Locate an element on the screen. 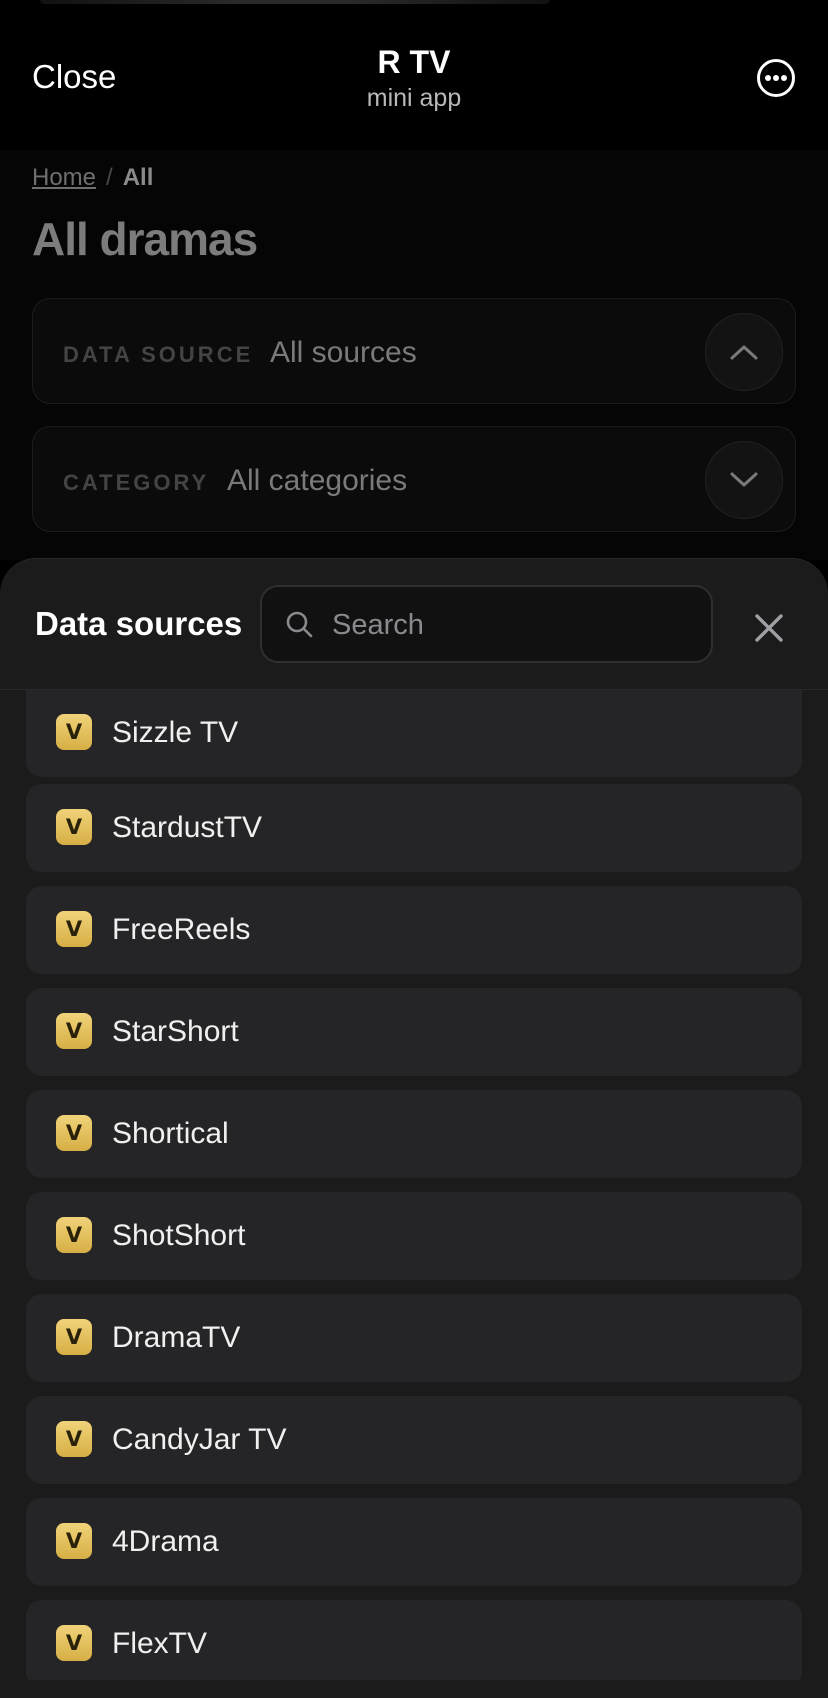 Image resolution: width=828 pixels, height=1698 pixels. list-item-label: CandyJar TV is located at coordinates (199, 1439).